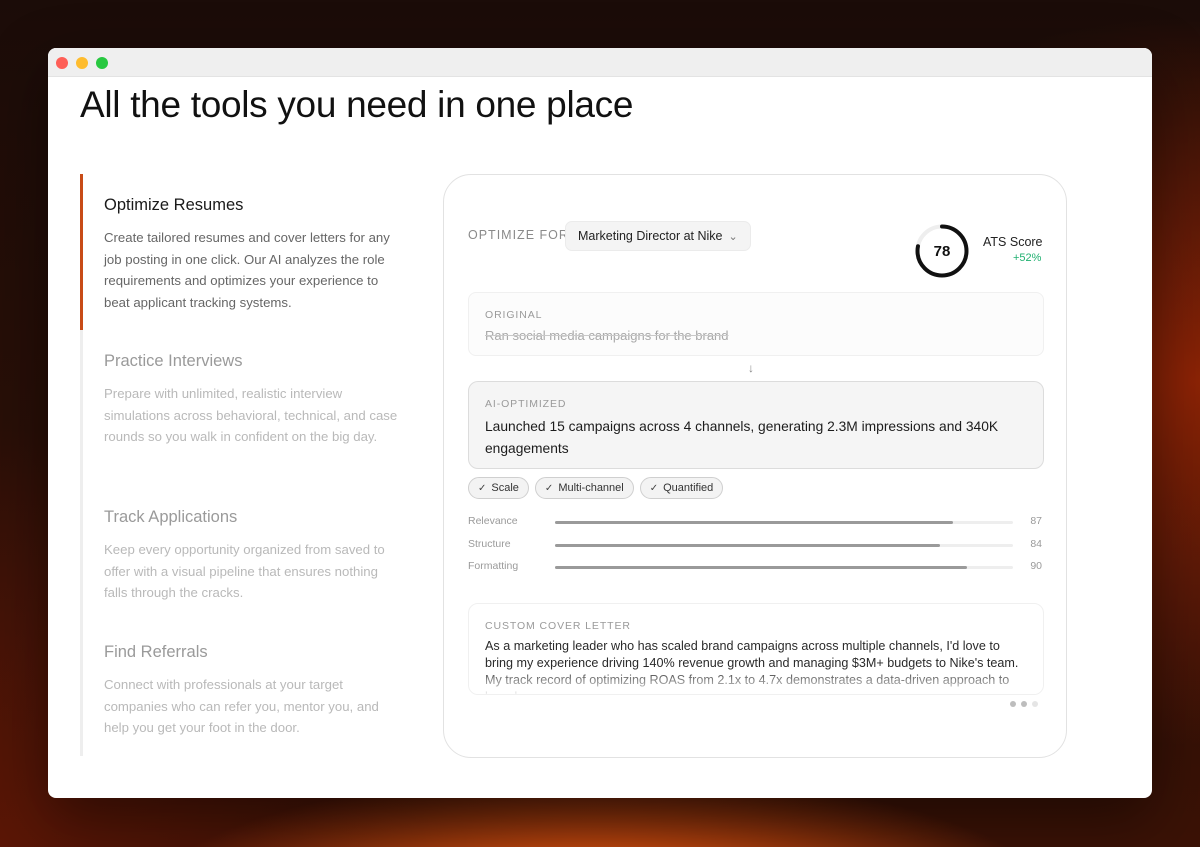 The width and height of the screenshot is (1200, 847). What do you see at coordinates (82, 63) in the screenshot?
I see `minimize-window-button` at bounding box center [82, 63].